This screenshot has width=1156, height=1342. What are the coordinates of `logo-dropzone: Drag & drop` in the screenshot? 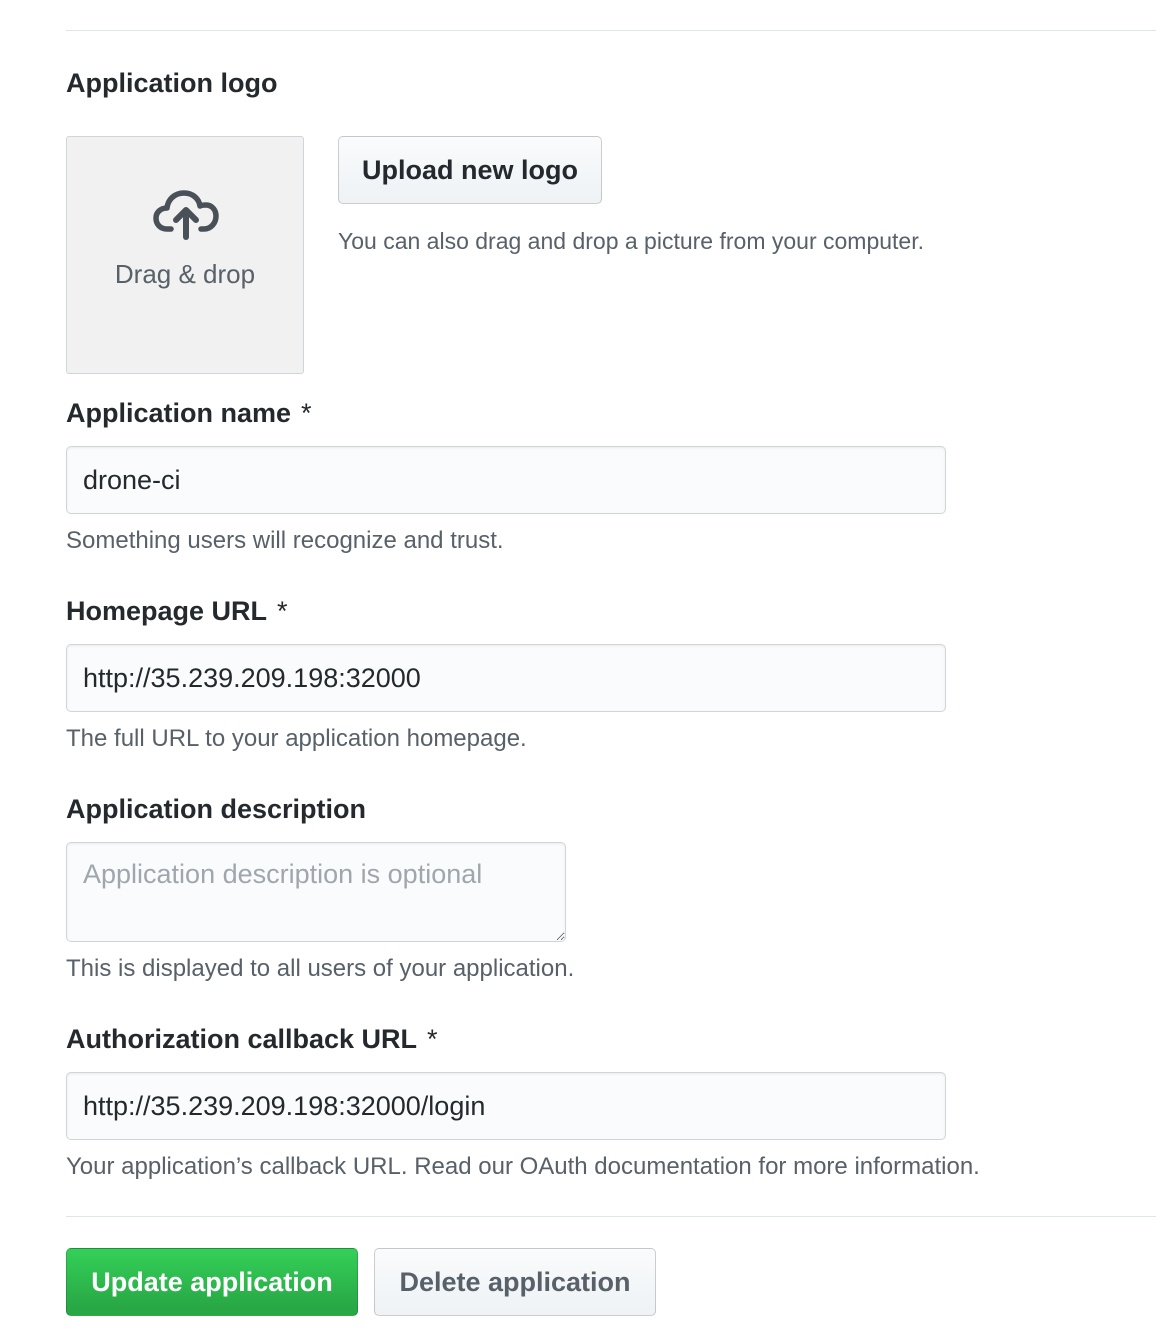 It's located at (185, 255).